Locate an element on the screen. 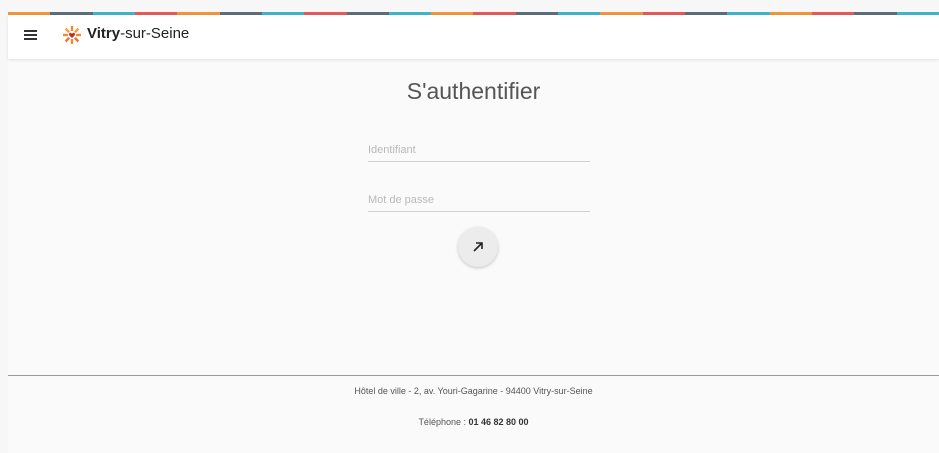  submit-button is located at coordinates (478, 247).